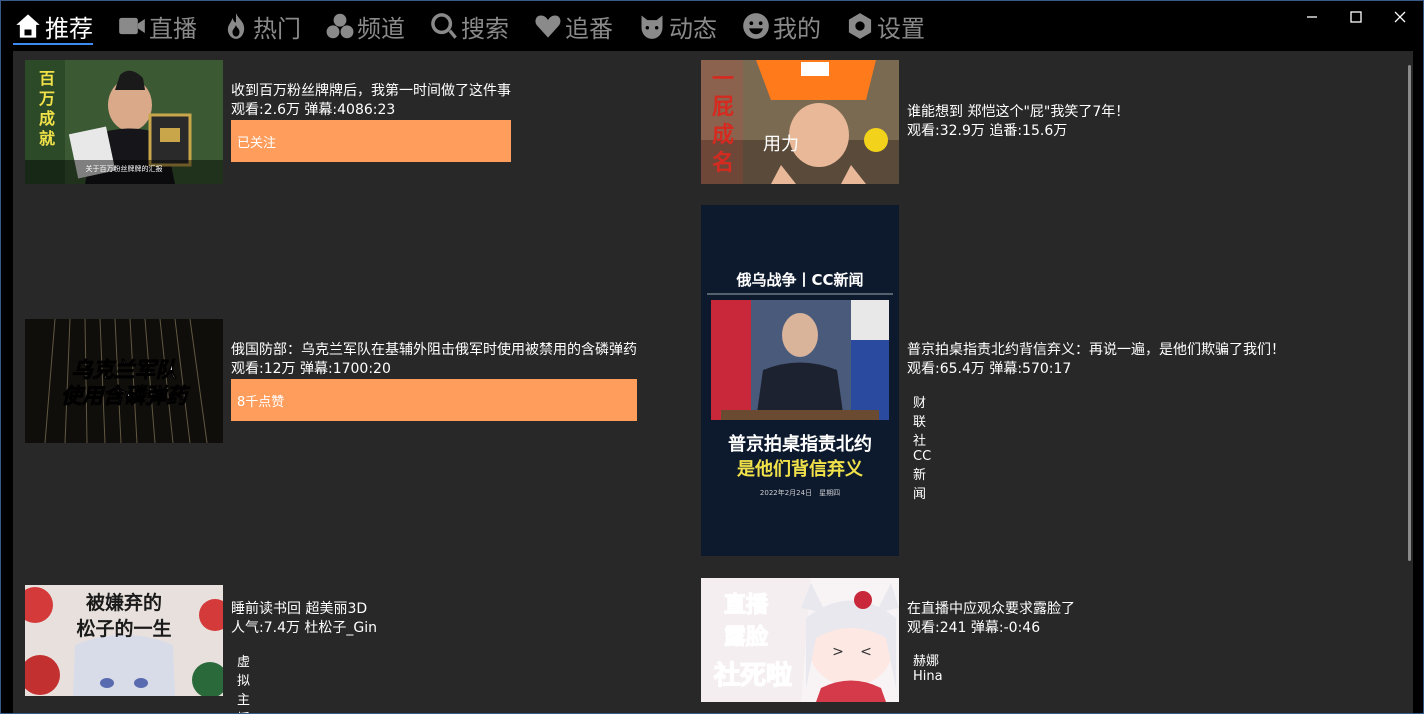 This screenshot has height=714, width=1424. What do you see at coordinates (922, 447) in the screenshot?
I see `uploader-name: 财联社CC新闻` at bounding box center [922, 447].